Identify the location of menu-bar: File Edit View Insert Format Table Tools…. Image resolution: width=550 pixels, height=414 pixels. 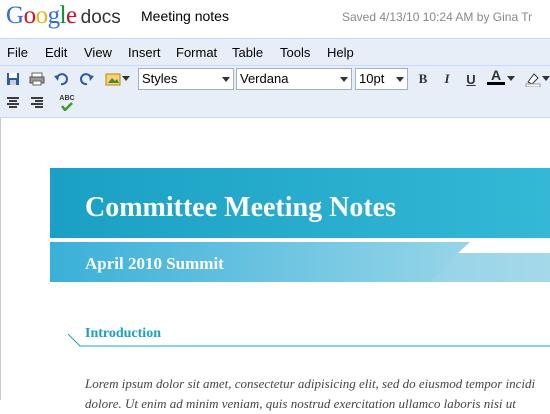
(275, 52).